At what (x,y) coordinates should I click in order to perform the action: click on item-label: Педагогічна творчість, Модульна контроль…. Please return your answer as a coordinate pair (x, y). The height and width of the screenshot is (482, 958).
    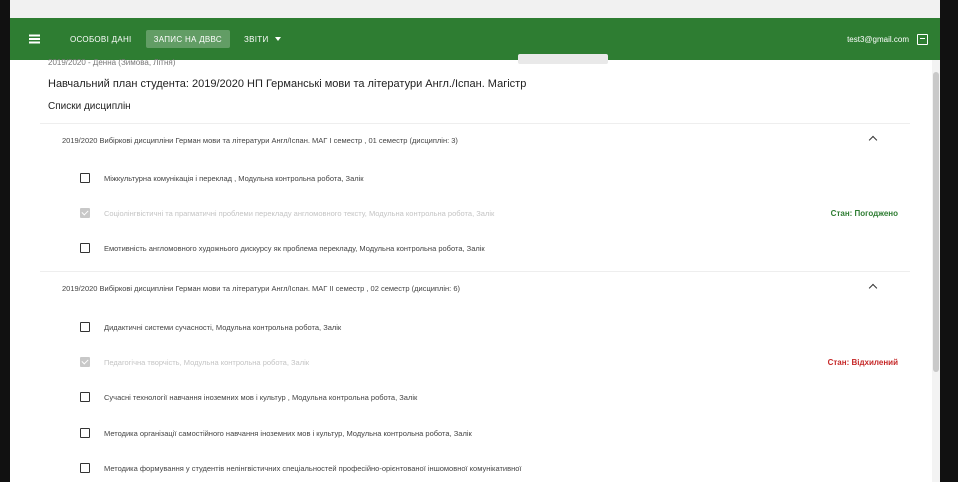
    Looking at the image, I should click on (207, 362).